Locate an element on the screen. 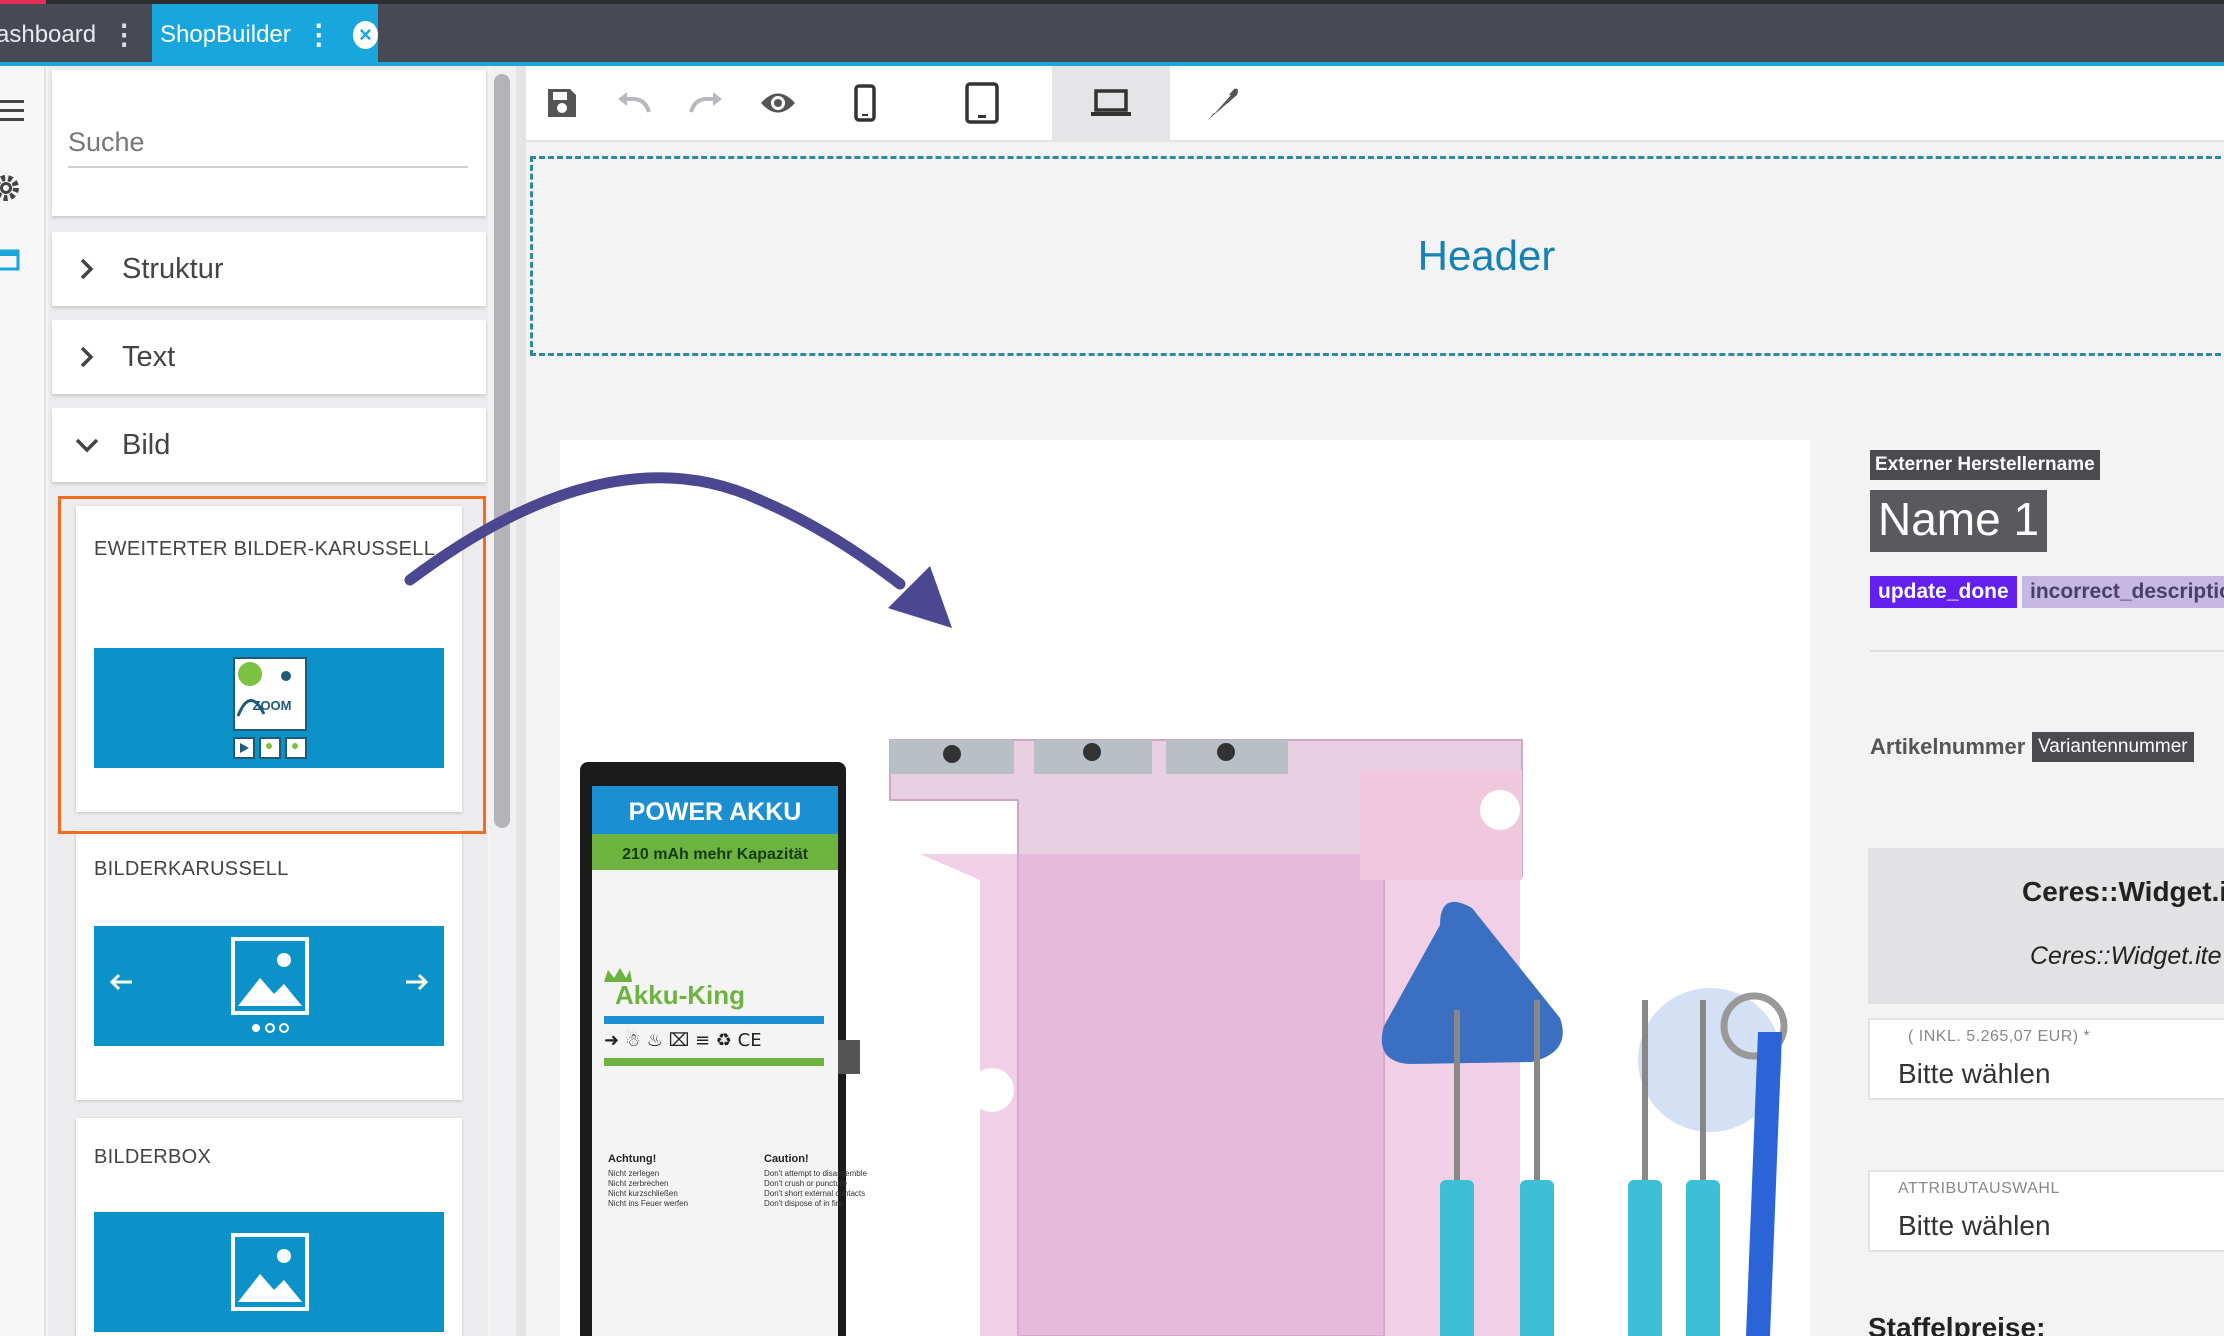 This screenshot has width=2224, height=1336. variant-select: ( INKL. 5.265,07 EUR) * Bitte wählen is located at coordinates (2046, 1059).